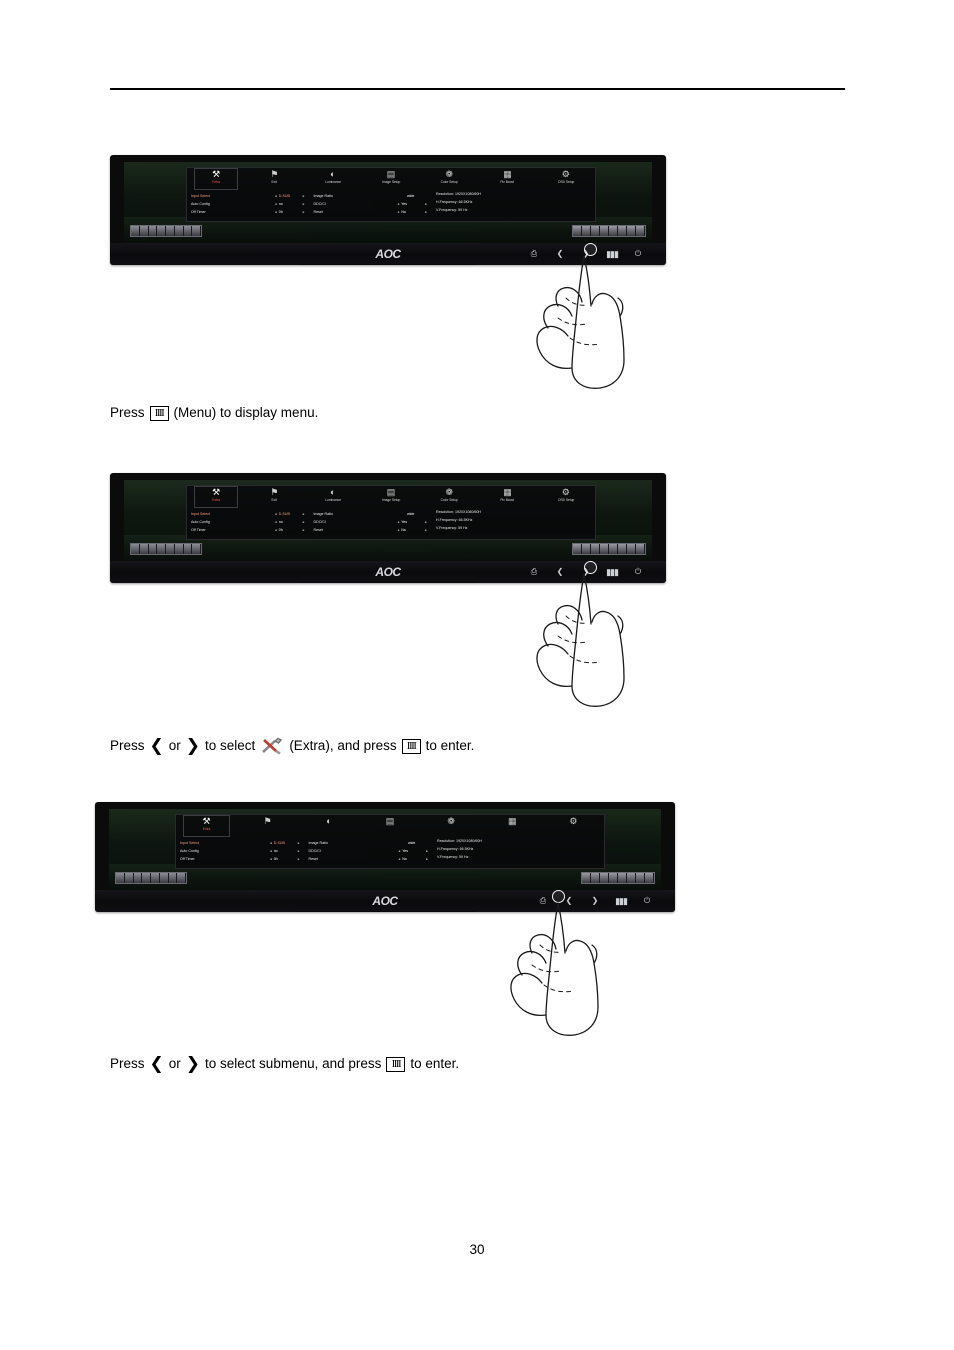 Image resolution: width=954 pixels, height=1350 pixels. Describe the element at coordinates (512, 826) in the screenshot. I see `osd-tab-pic-boost: ▦` at that location.